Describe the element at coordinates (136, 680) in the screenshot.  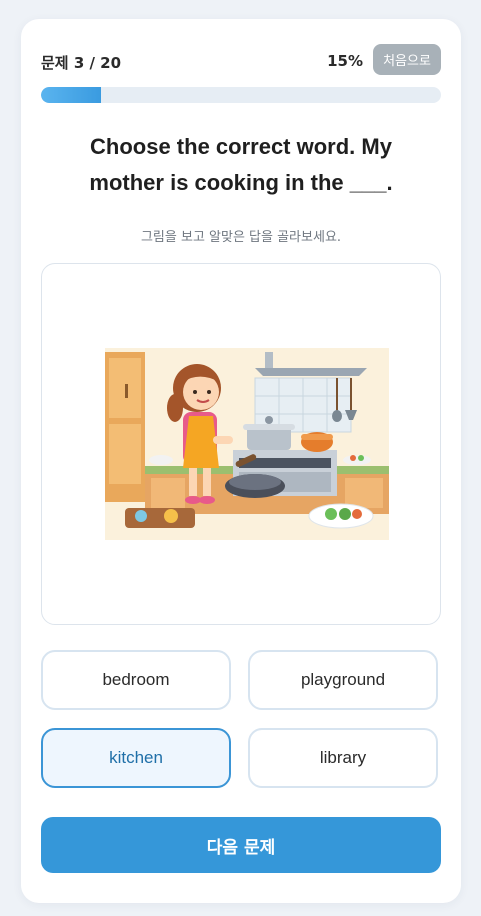
I see `option-bedroom: bedroom` at that location.